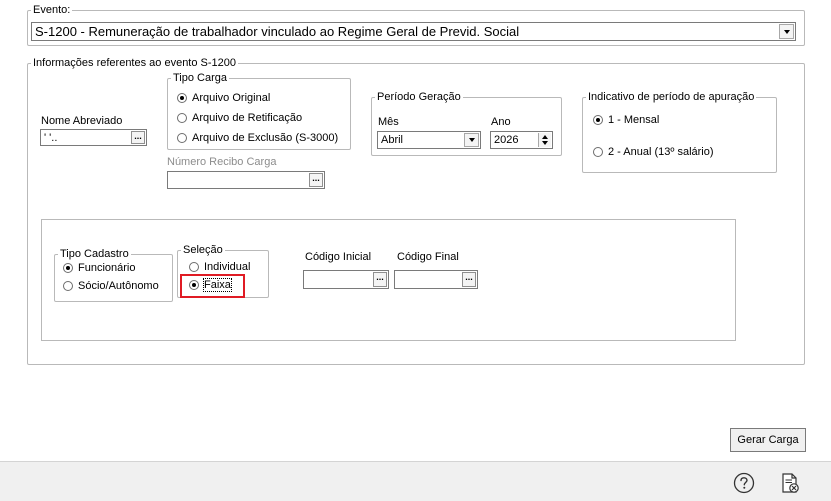 The height and width of the screenshot is (501, 831). What do you see at coordinates (598, 120) in the screenshot?
I see `radio-mensal-dot` at bounding box center [598, 120].